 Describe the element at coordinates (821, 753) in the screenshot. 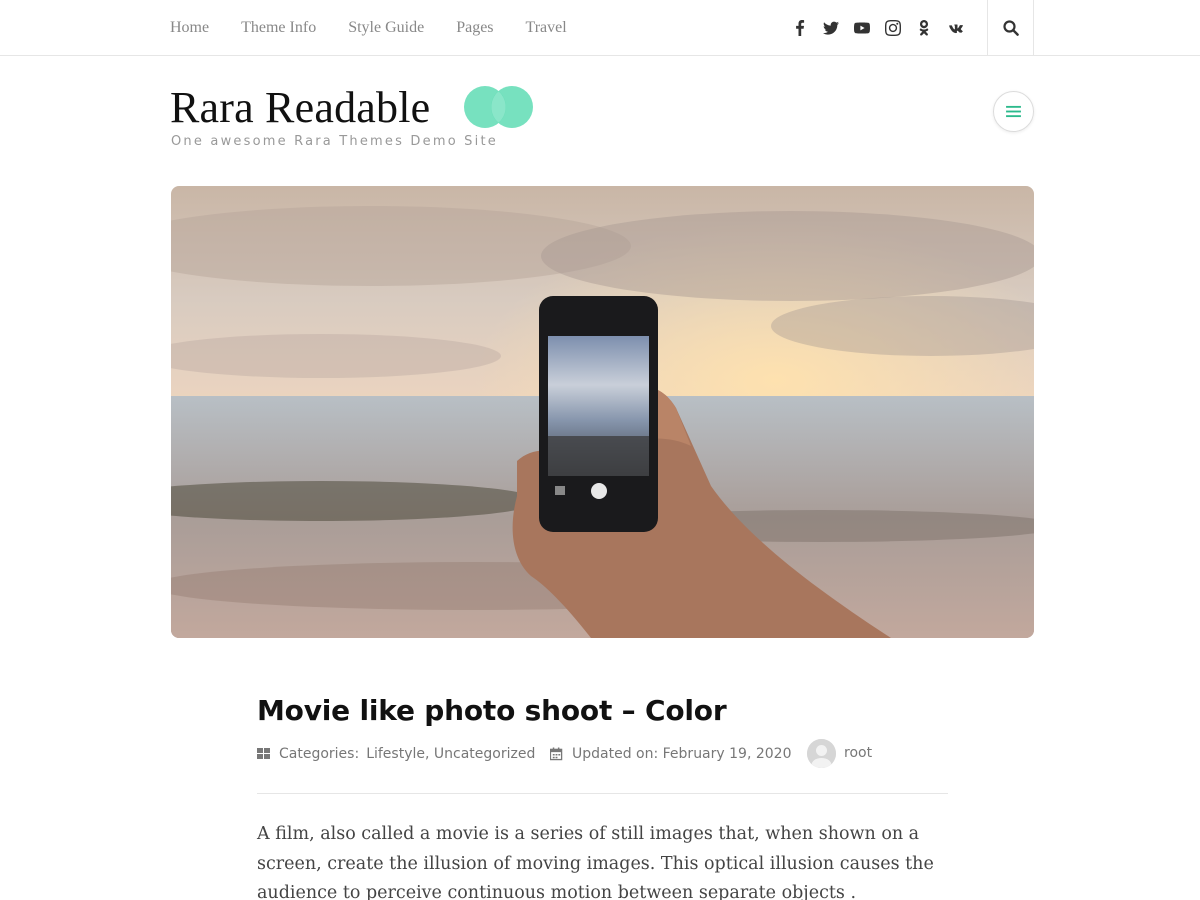

I see `avatar` at that location.